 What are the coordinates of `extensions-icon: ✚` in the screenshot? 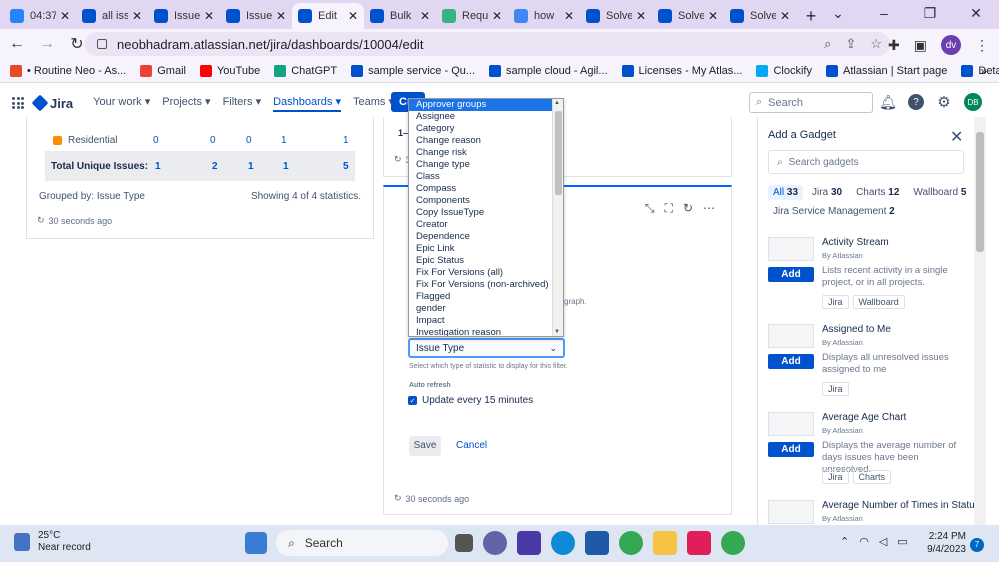 It's located at (894, 45).